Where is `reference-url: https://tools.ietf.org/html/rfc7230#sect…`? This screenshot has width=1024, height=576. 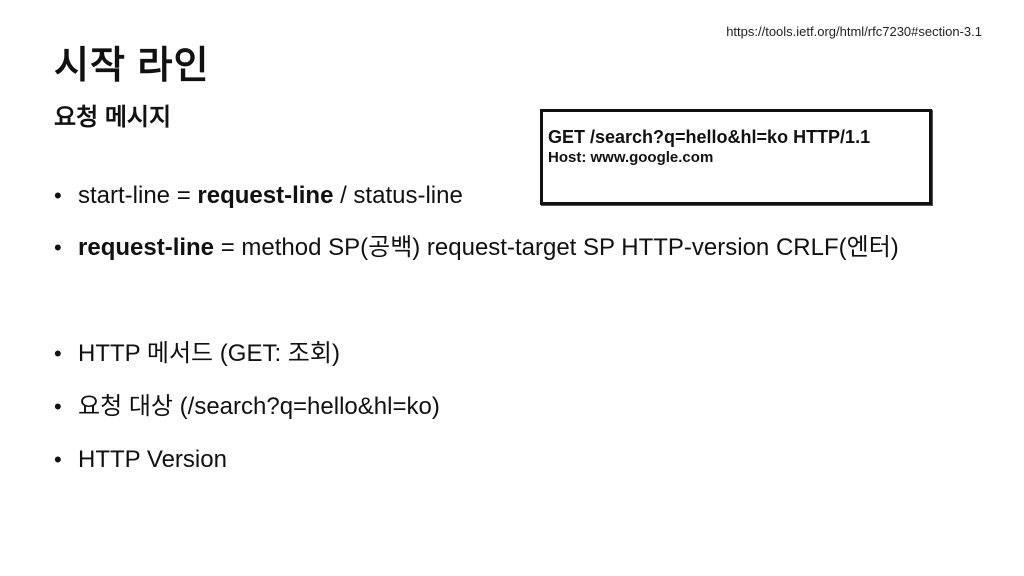 reference-url: https://tools.ietf.org/html/rfc7230#sect… is located at coordinates (854, 31).